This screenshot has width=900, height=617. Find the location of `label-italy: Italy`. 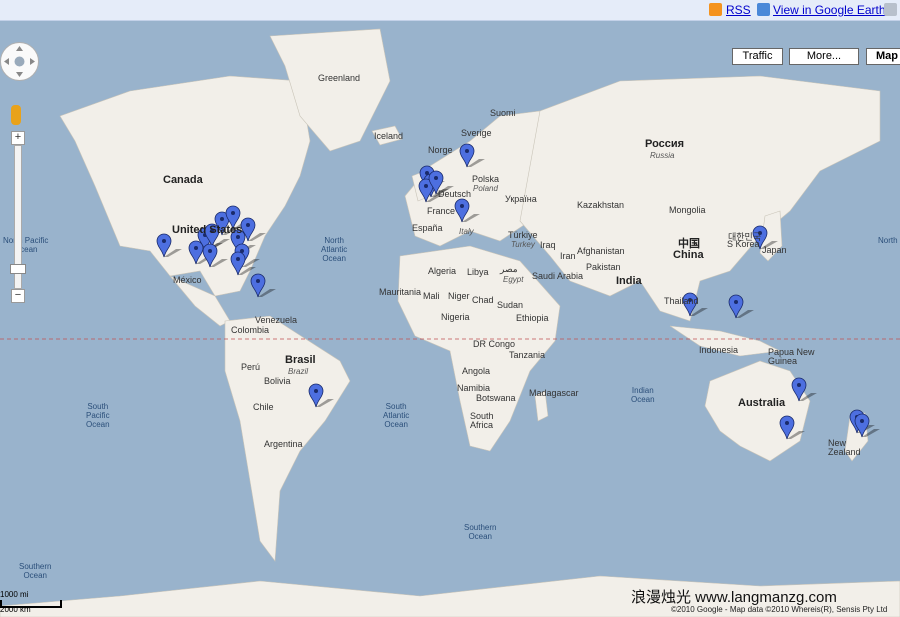

label-italy: Italy is located at coordinates (466, 231).